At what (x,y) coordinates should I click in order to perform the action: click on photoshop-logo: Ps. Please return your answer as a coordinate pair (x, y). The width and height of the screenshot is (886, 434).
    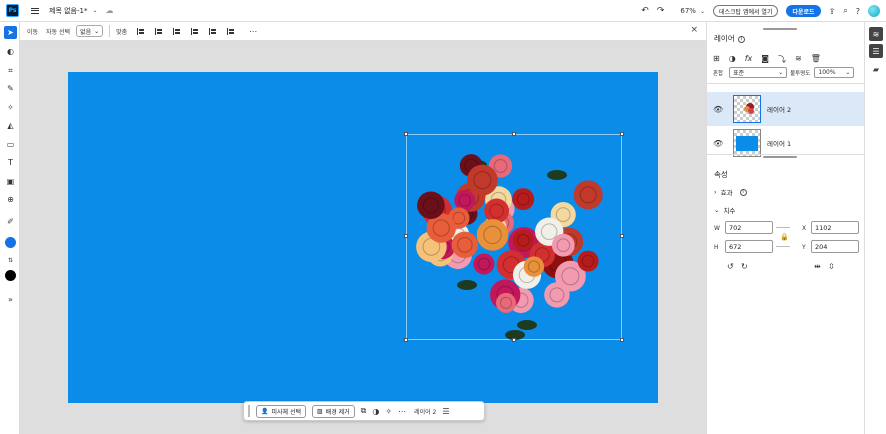
    Looking at the image, I should click on (12, 10).